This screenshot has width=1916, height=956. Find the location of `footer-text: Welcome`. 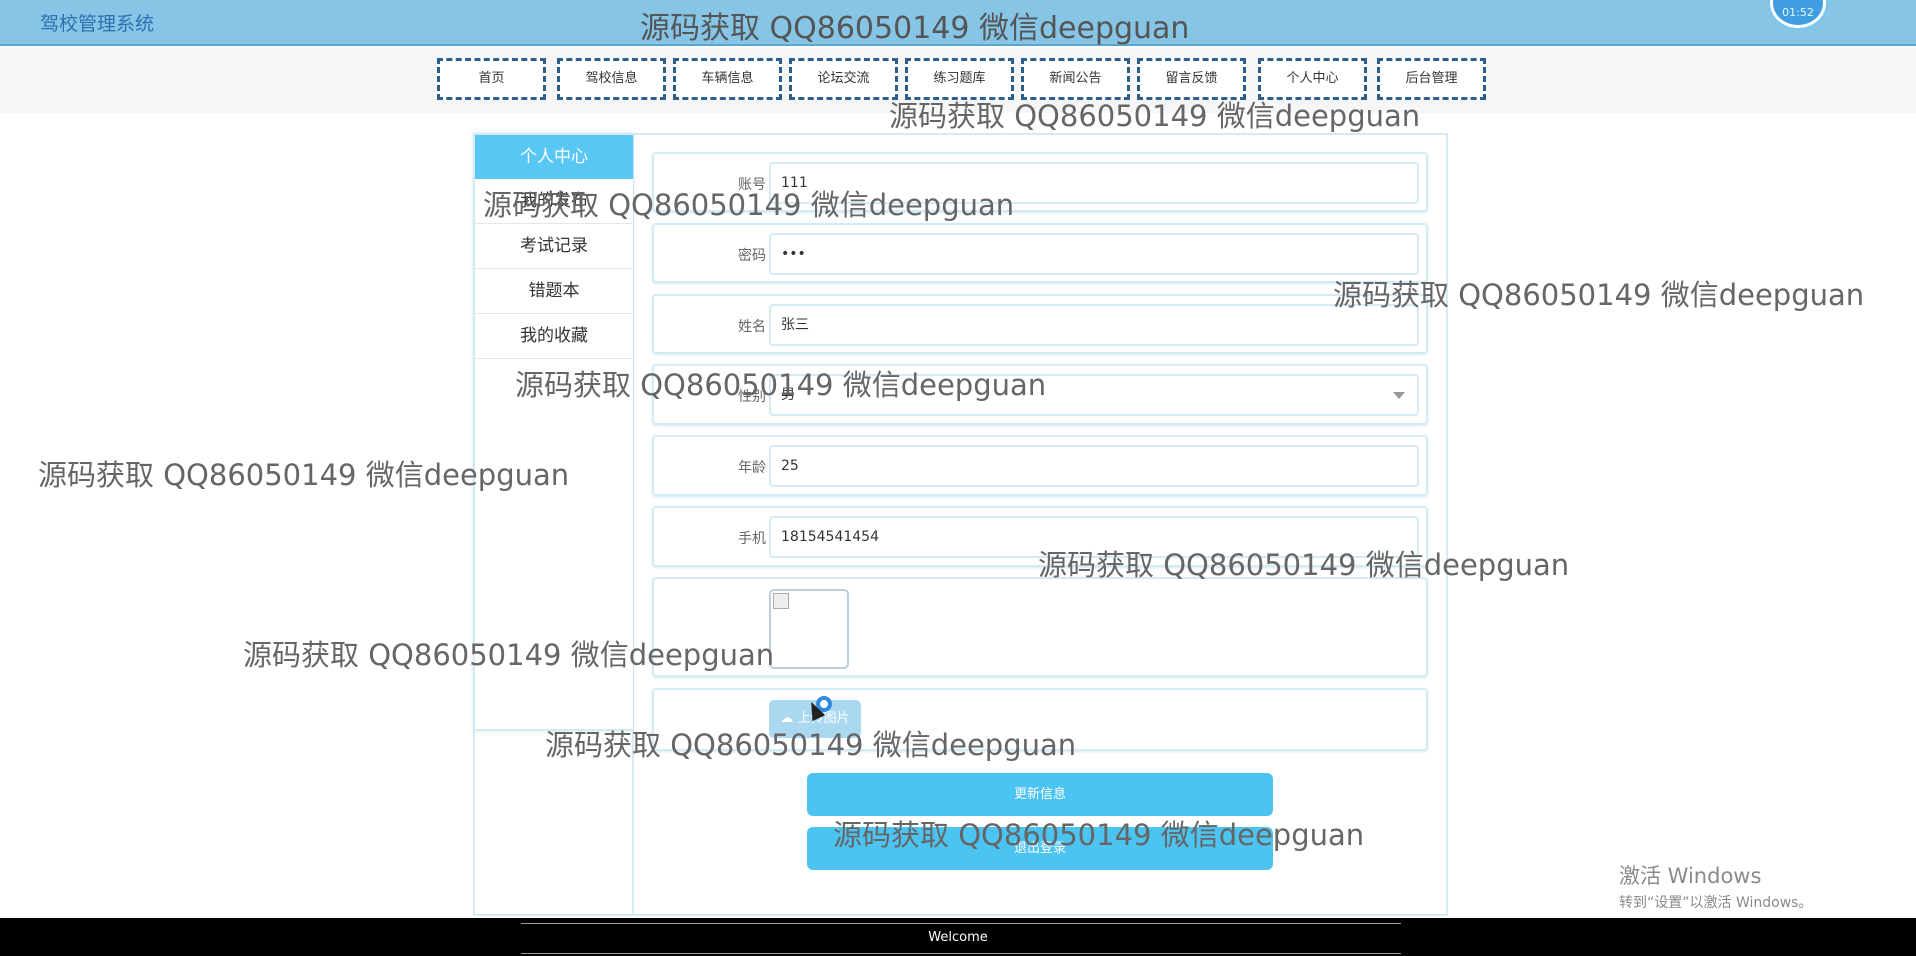

footer-text: Welcome is located at coordinates (958, 937).